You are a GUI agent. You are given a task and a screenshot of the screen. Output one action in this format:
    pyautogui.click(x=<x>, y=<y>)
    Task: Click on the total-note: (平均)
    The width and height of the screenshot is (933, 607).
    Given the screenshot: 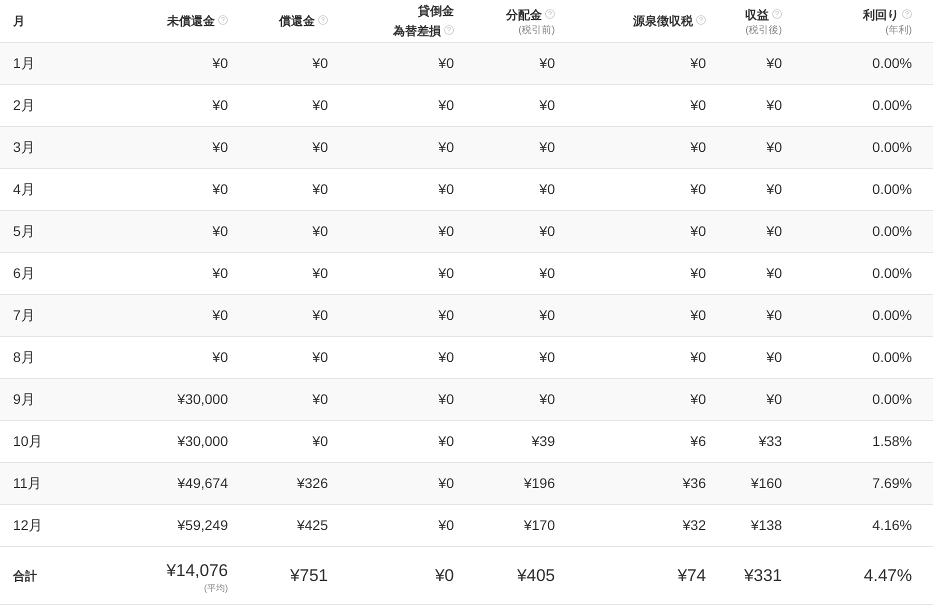 What is the action you would take?
    pyautogui.click(x=216, y=588)
    